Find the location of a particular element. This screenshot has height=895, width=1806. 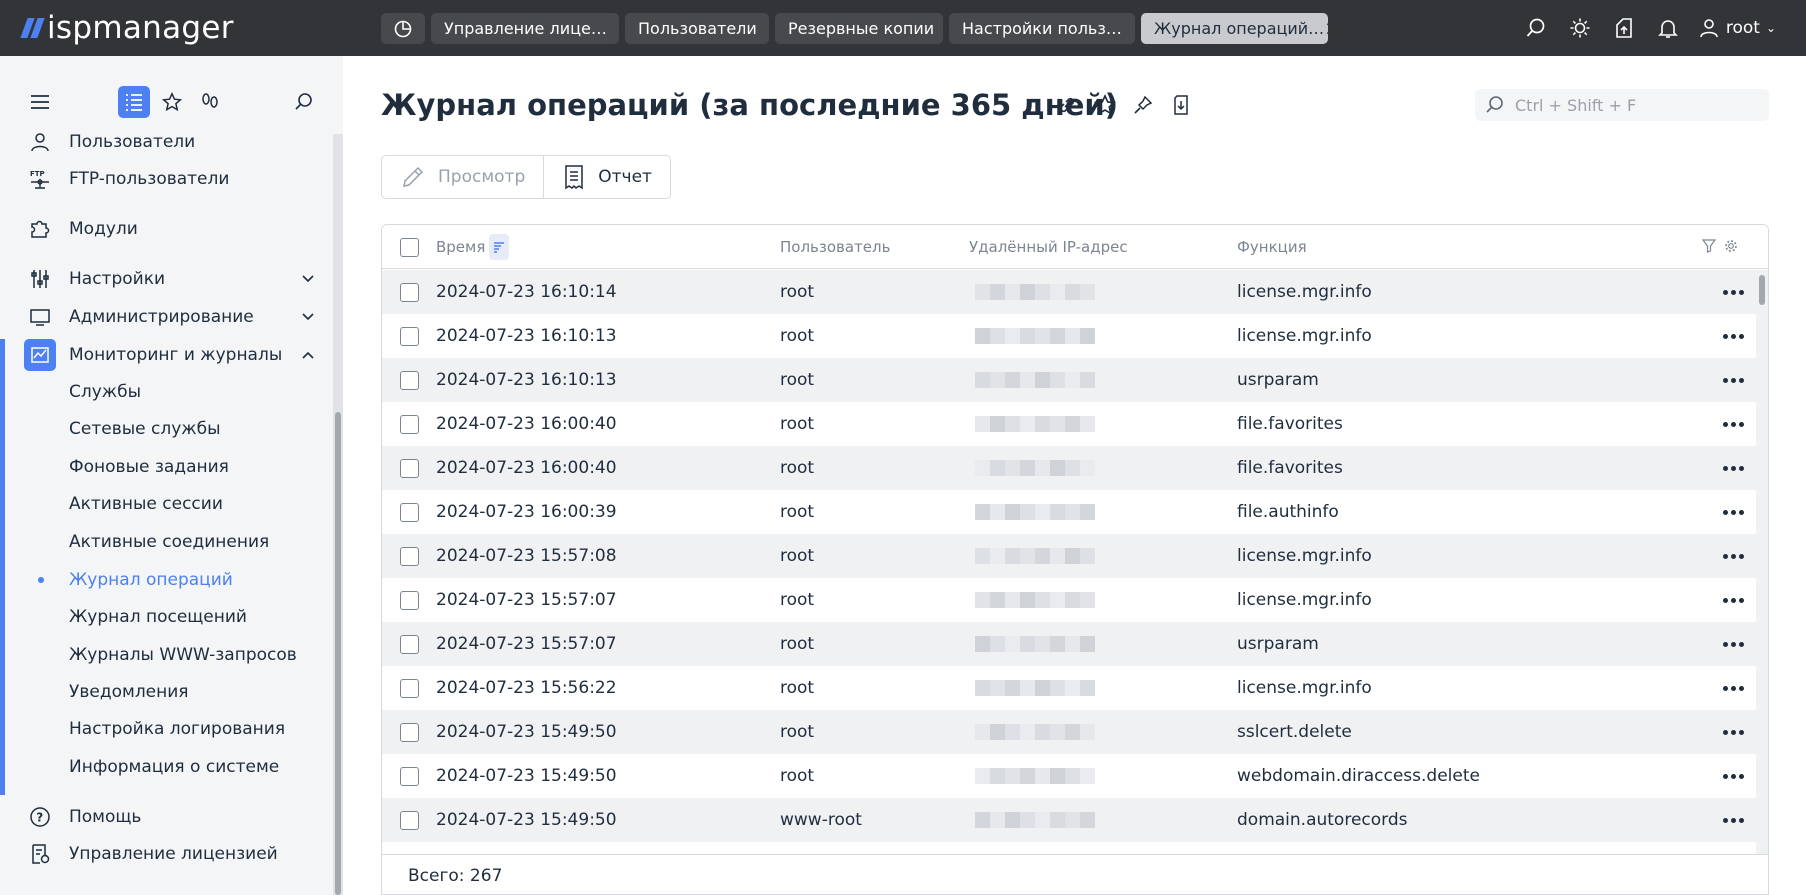

subitem-label: Активные соединения is located at coordinates (169, 542).